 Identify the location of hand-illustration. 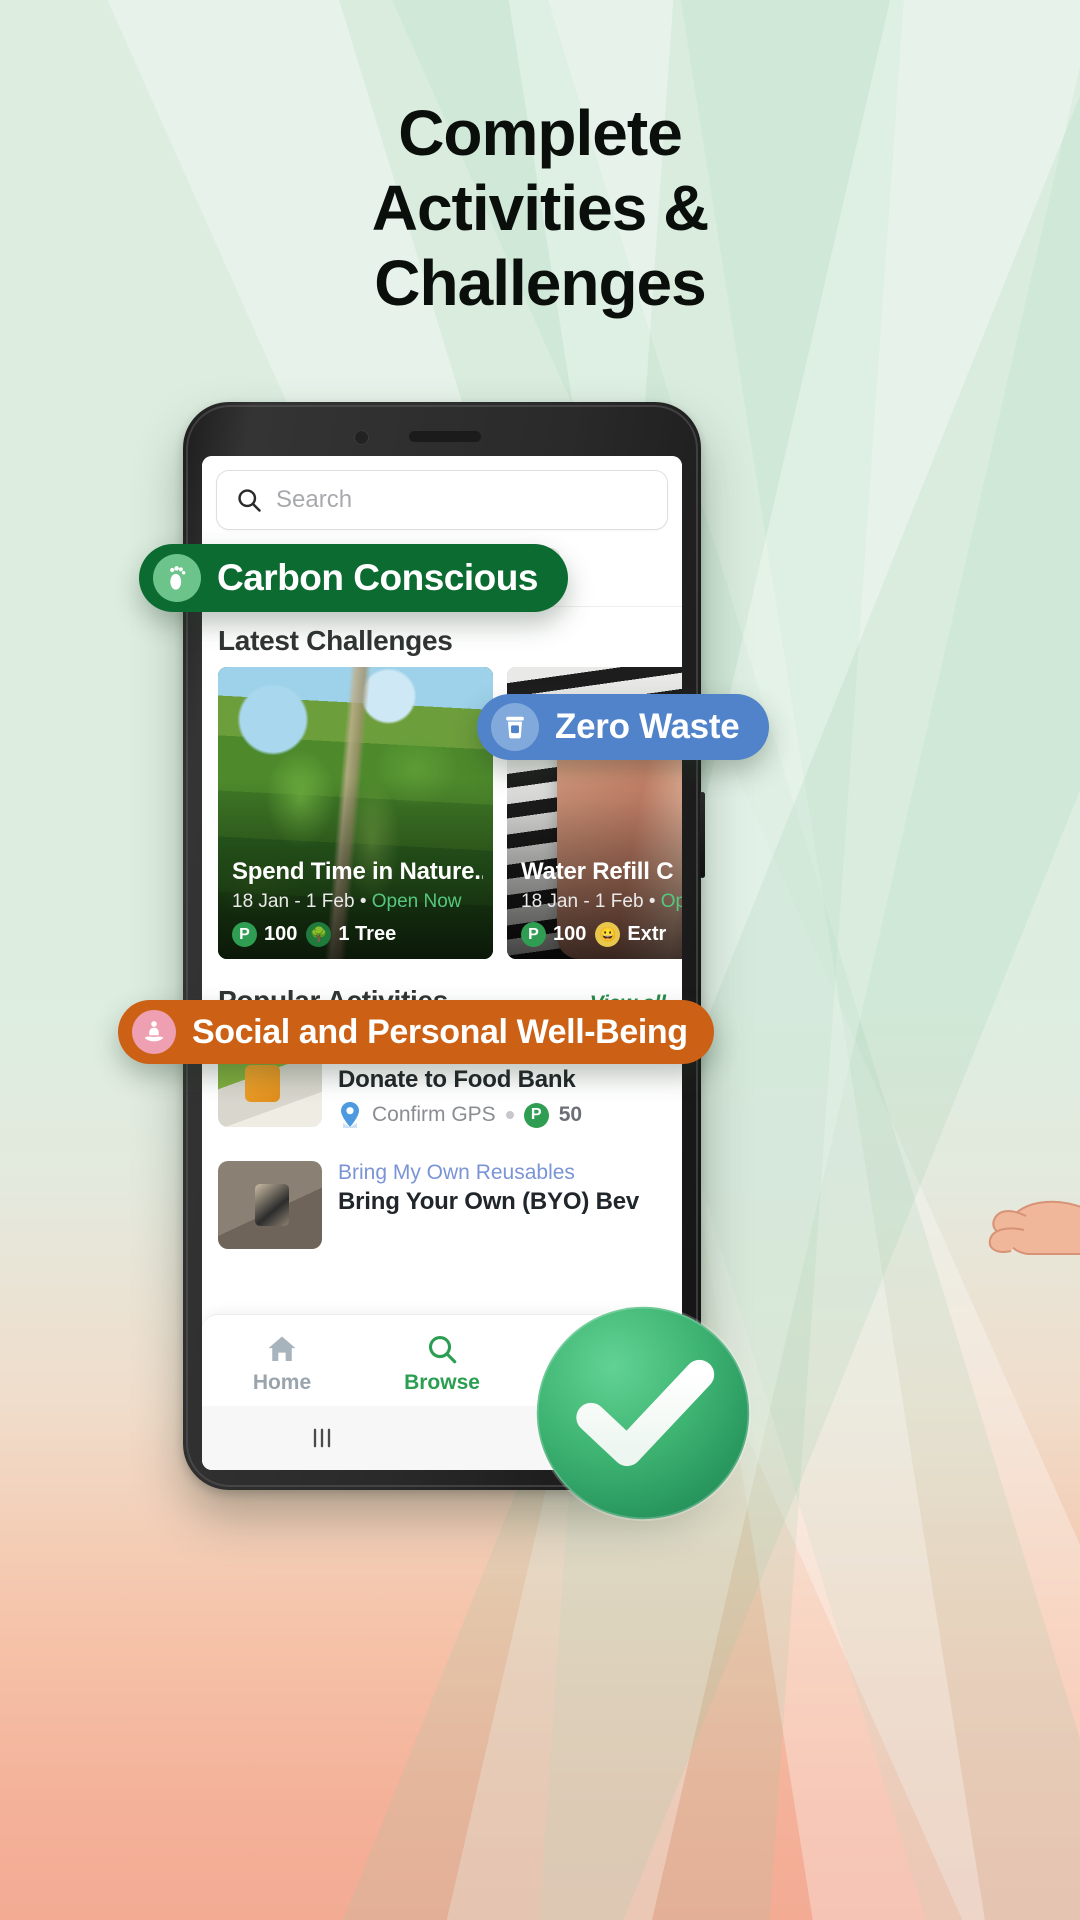
(1034, 1227).